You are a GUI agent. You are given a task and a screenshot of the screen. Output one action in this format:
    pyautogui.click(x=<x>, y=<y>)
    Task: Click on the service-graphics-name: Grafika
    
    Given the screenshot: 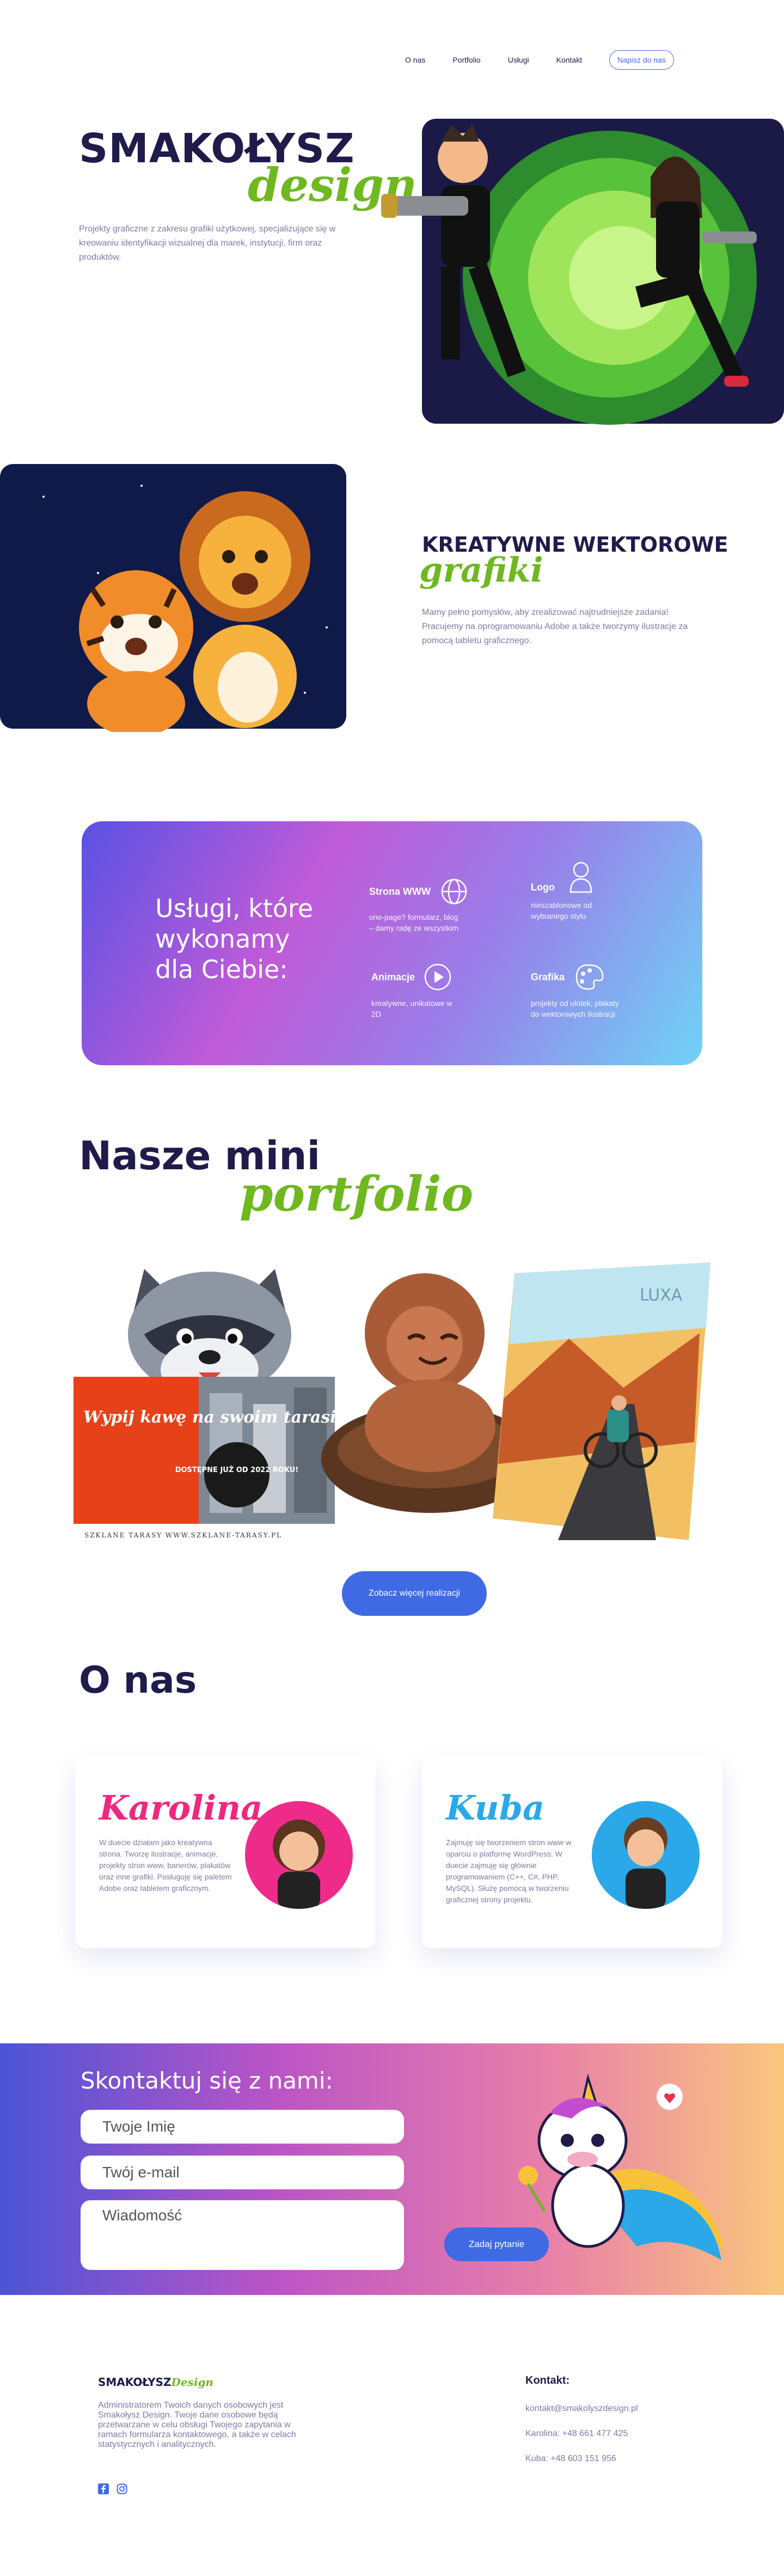 What is the action you would take?
    pyautogui.click(x=548, y=976)
    